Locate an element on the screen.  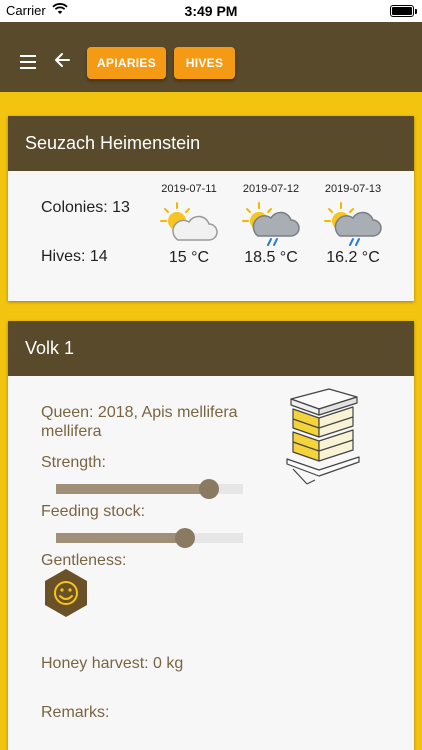
honey-harvest-label: Honey harvest: 0 kg is located at coordinates (112, 663).